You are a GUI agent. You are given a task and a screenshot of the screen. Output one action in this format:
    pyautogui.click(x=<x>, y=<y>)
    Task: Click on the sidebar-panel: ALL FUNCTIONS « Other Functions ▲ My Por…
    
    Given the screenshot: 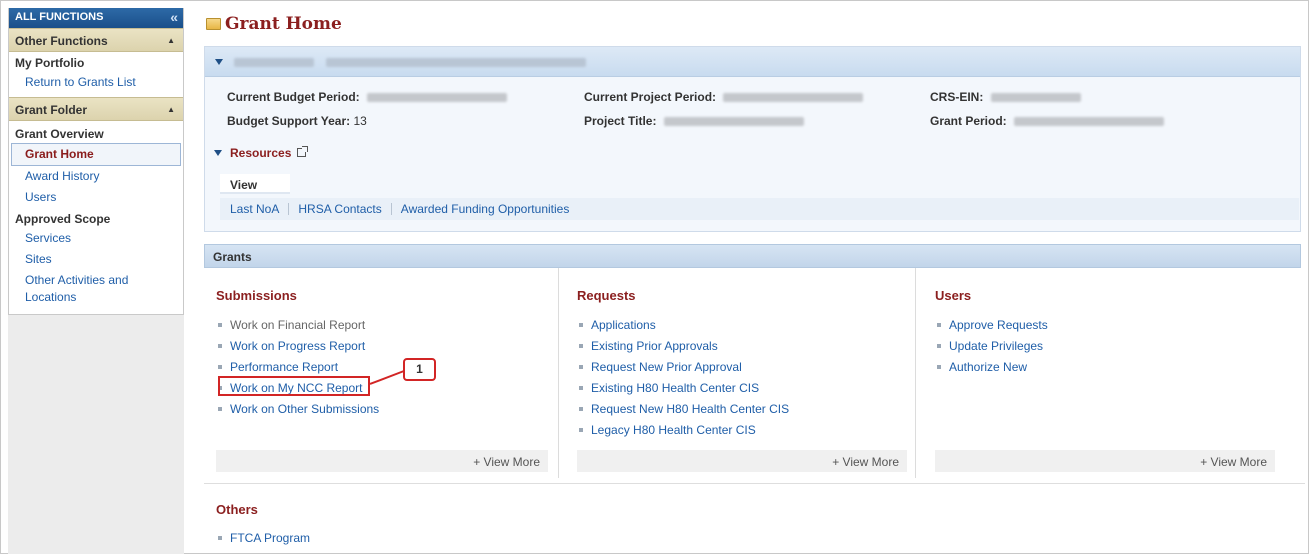 What is the action you would take?
    pyautogui.click(x=96, y=161)
    